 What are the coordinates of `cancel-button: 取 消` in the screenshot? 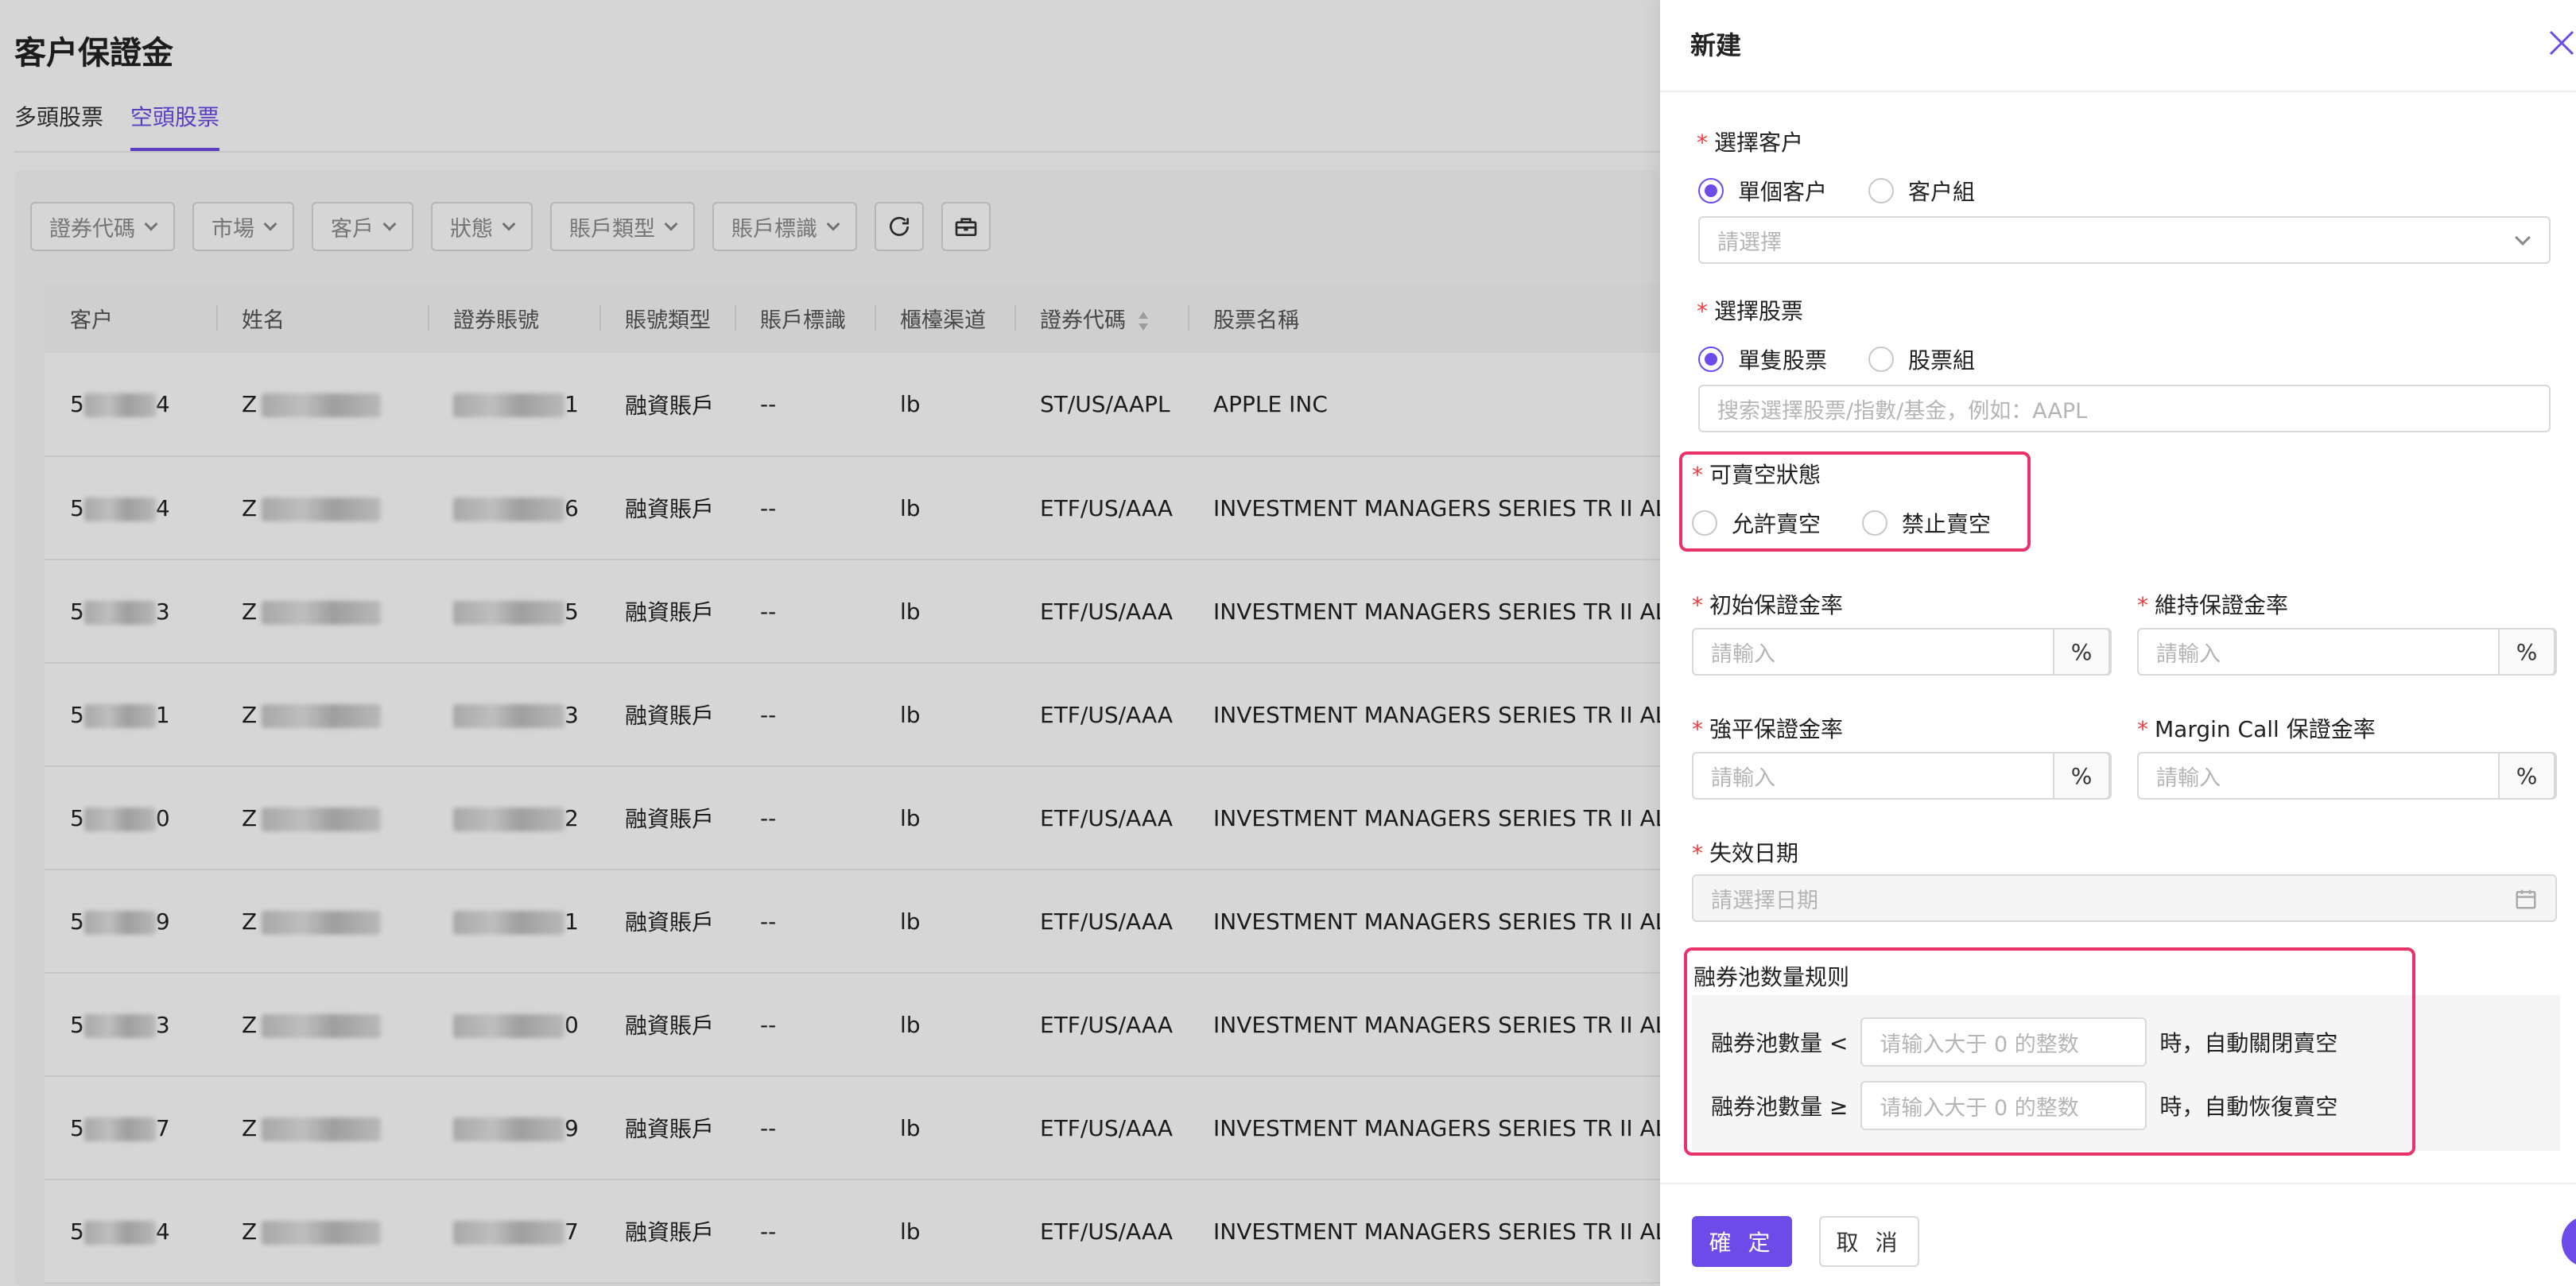 It's located at (1869, 1241).